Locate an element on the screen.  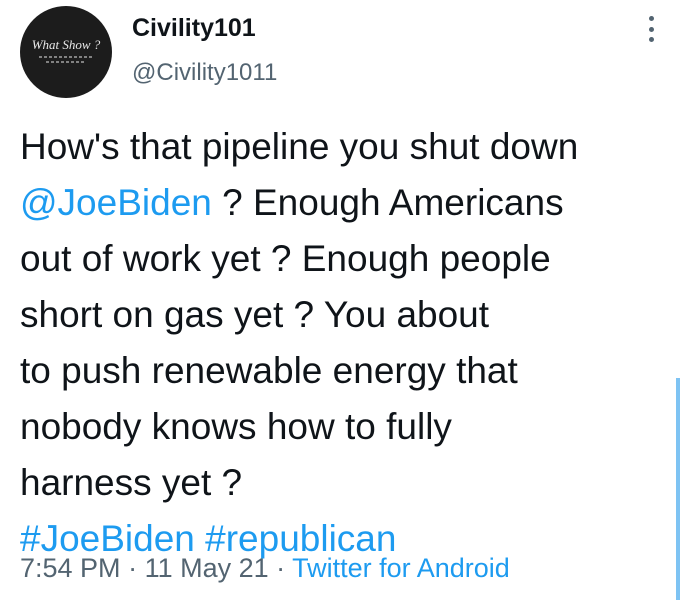
tweet-text-segment: How's that pipeline you shut down is located at coordinates (299, 146).